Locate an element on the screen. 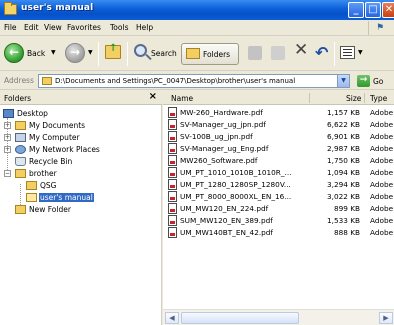 The width and height of the screenshot is (394, 325). file-row: UM_MW120_EN_224.pdf 899 KB Adobe is located at coordinates (278, 209).